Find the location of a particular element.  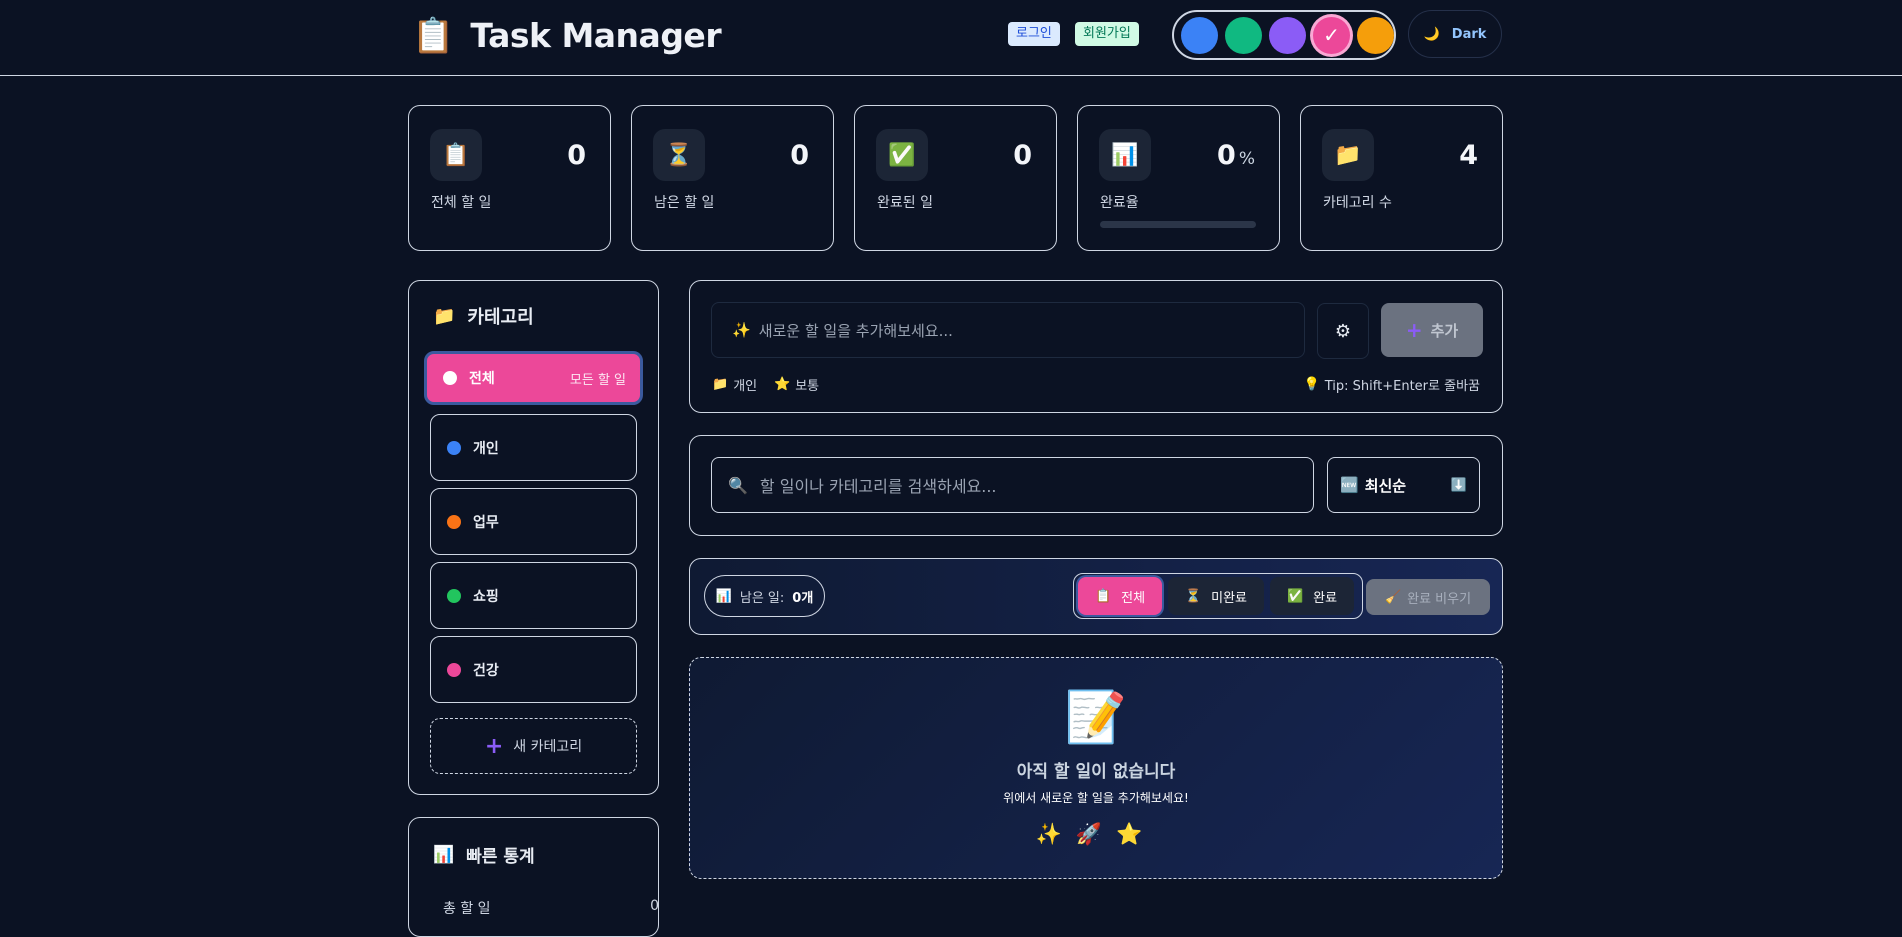

lightbulb-icon: 💡 is located at coordinates (1311, 384).